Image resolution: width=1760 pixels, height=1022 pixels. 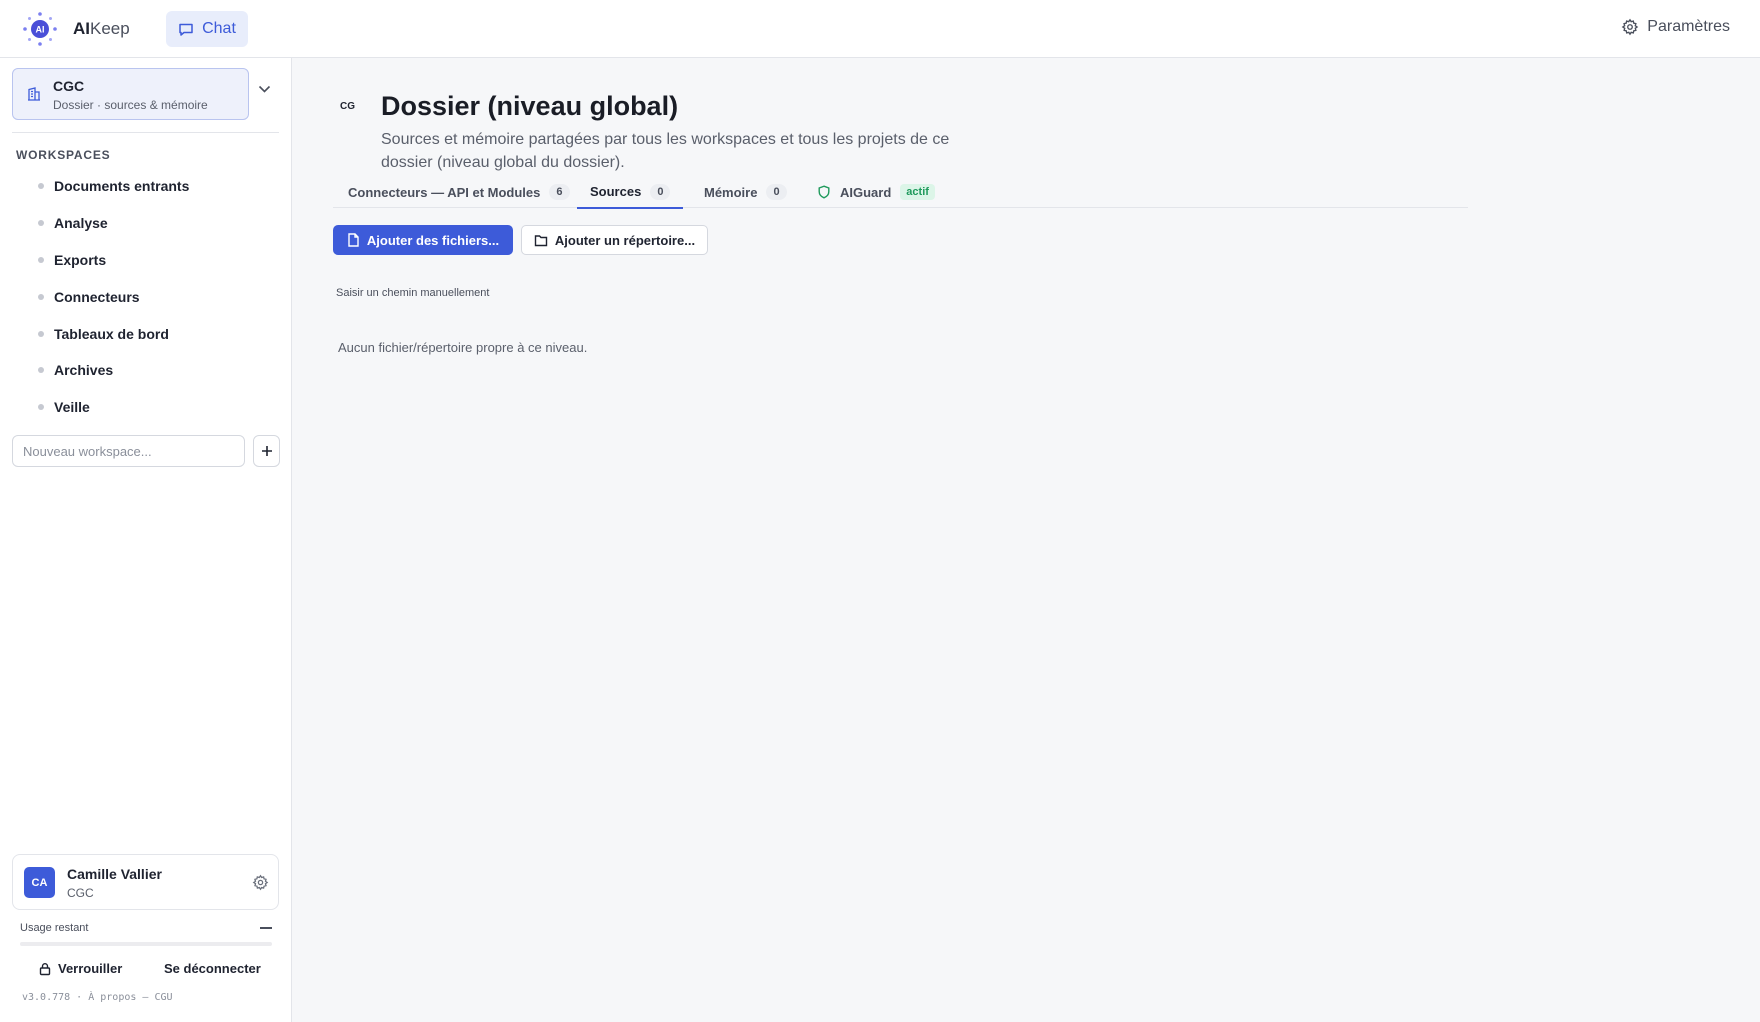 I want to click on sidebar-item-label: Analyse, so click(x=81, y=223).